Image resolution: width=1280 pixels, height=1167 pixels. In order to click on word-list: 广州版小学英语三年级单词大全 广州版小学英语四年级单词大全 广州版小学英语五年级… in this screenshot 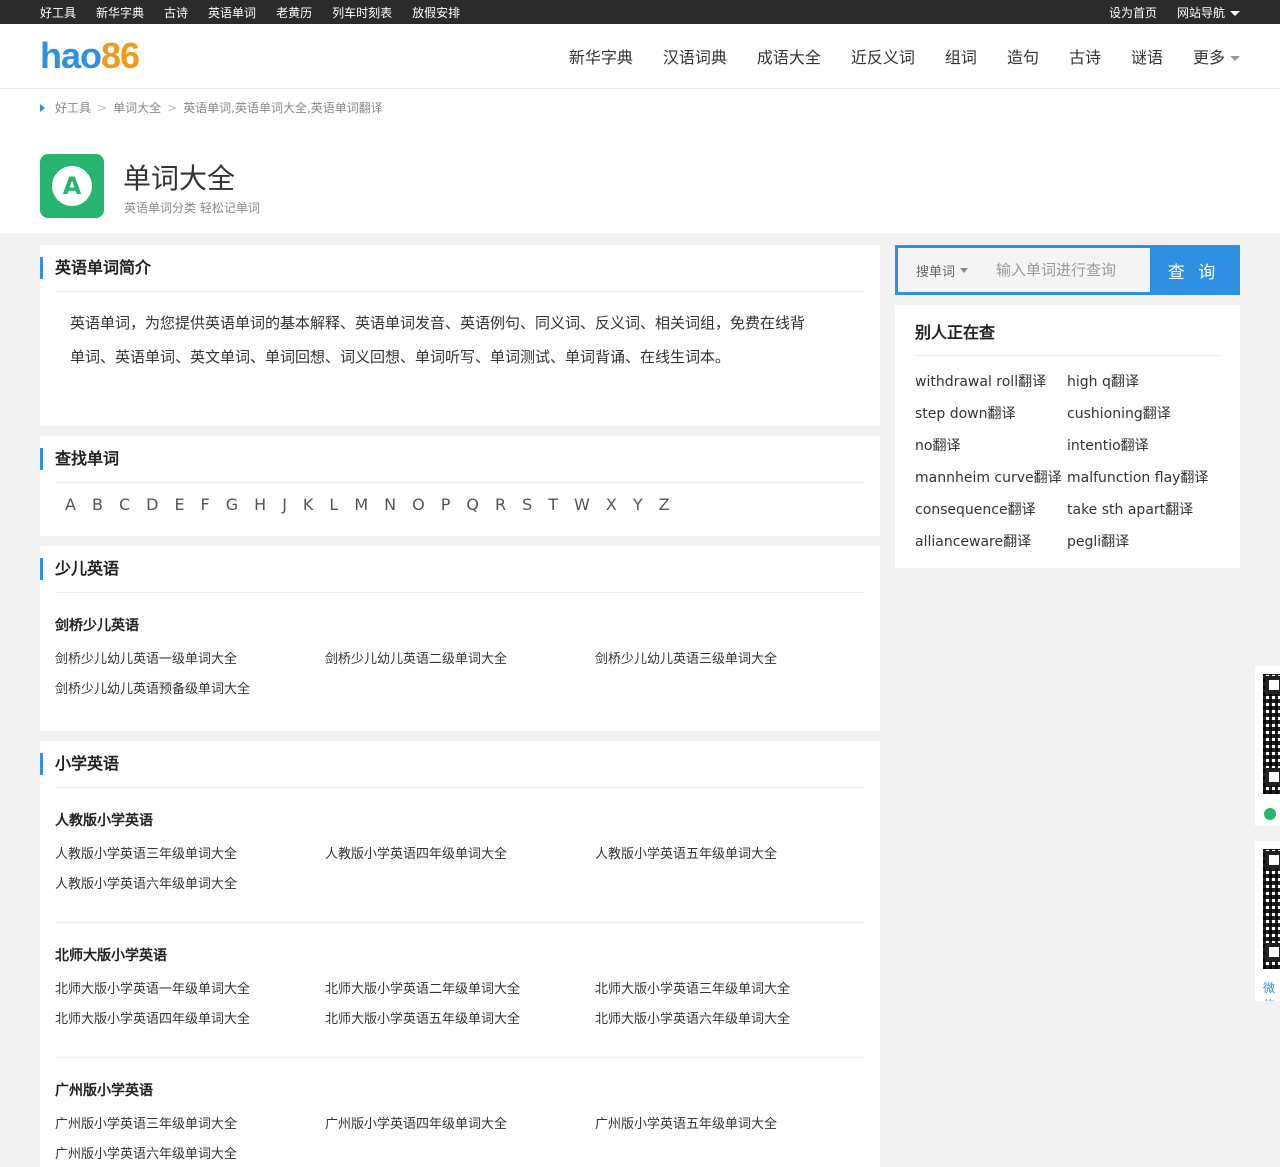, I will do `click(460, 1138)`.